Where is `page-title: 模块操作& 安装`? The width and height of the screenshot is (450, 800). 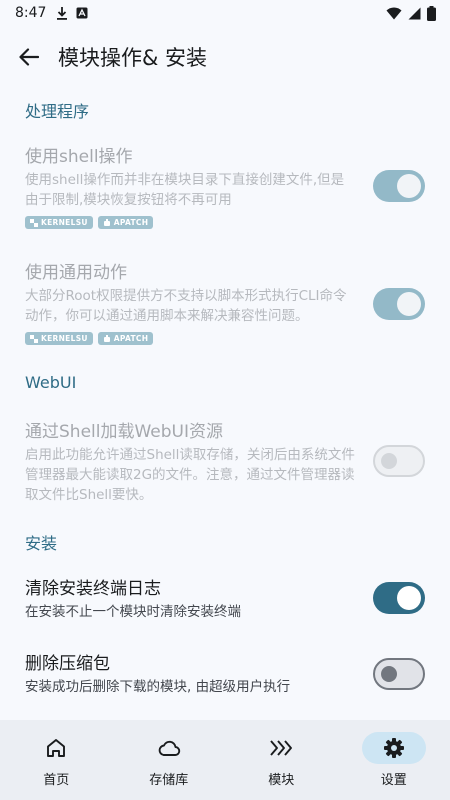 page-title: 模块操作& 安装 is located at coordinates (133, 58).